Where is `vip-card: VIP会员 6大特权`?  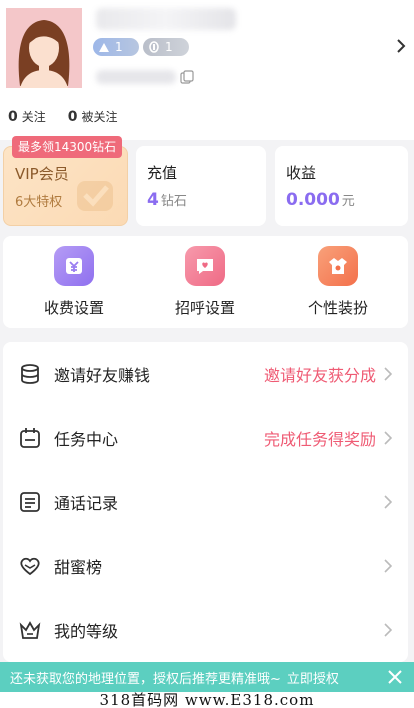
vip-card: VIP会员 6大特权 is located at coordinates (65, 186).